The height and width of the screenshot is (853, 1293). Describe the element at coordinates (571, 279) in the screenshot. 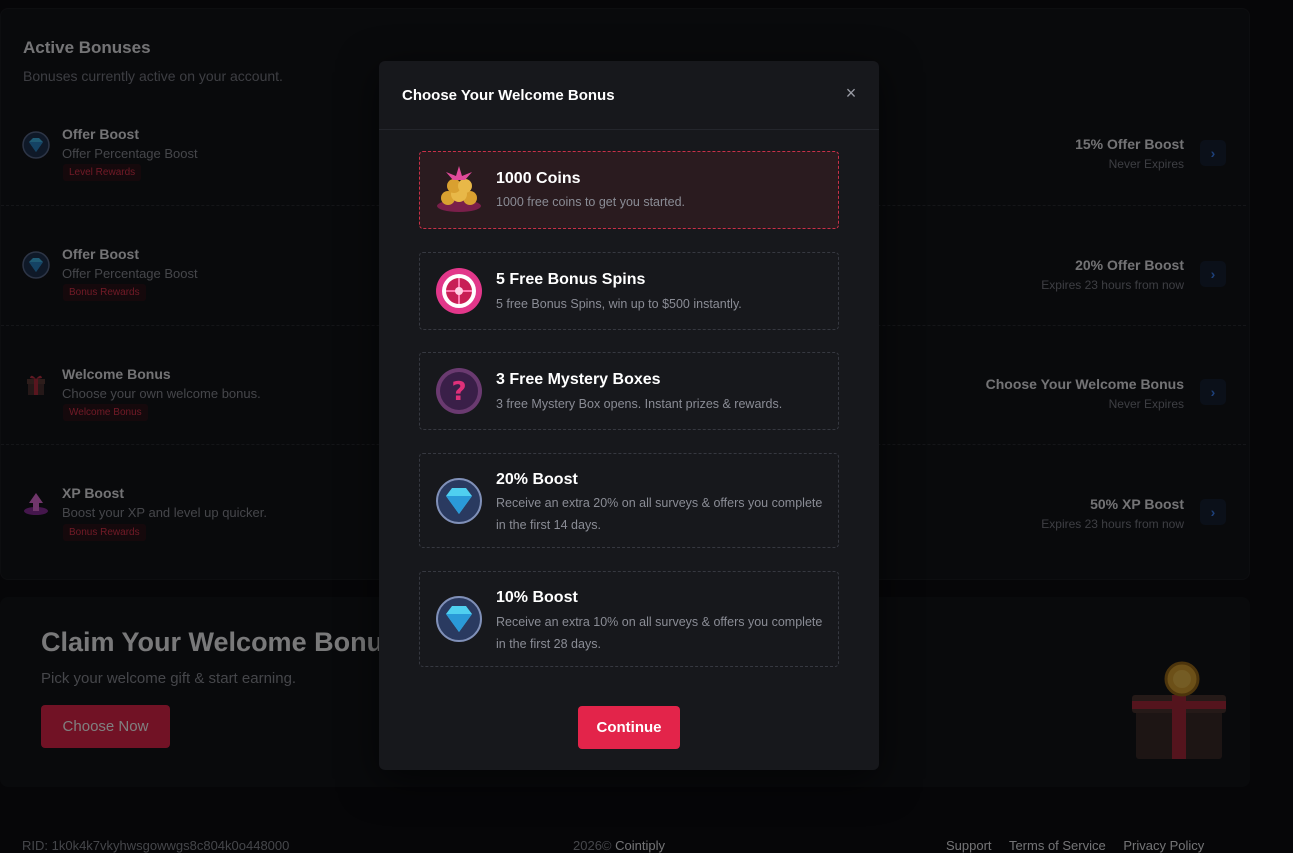

I see `option-title: 5 Free Bonus Spins` at that location.